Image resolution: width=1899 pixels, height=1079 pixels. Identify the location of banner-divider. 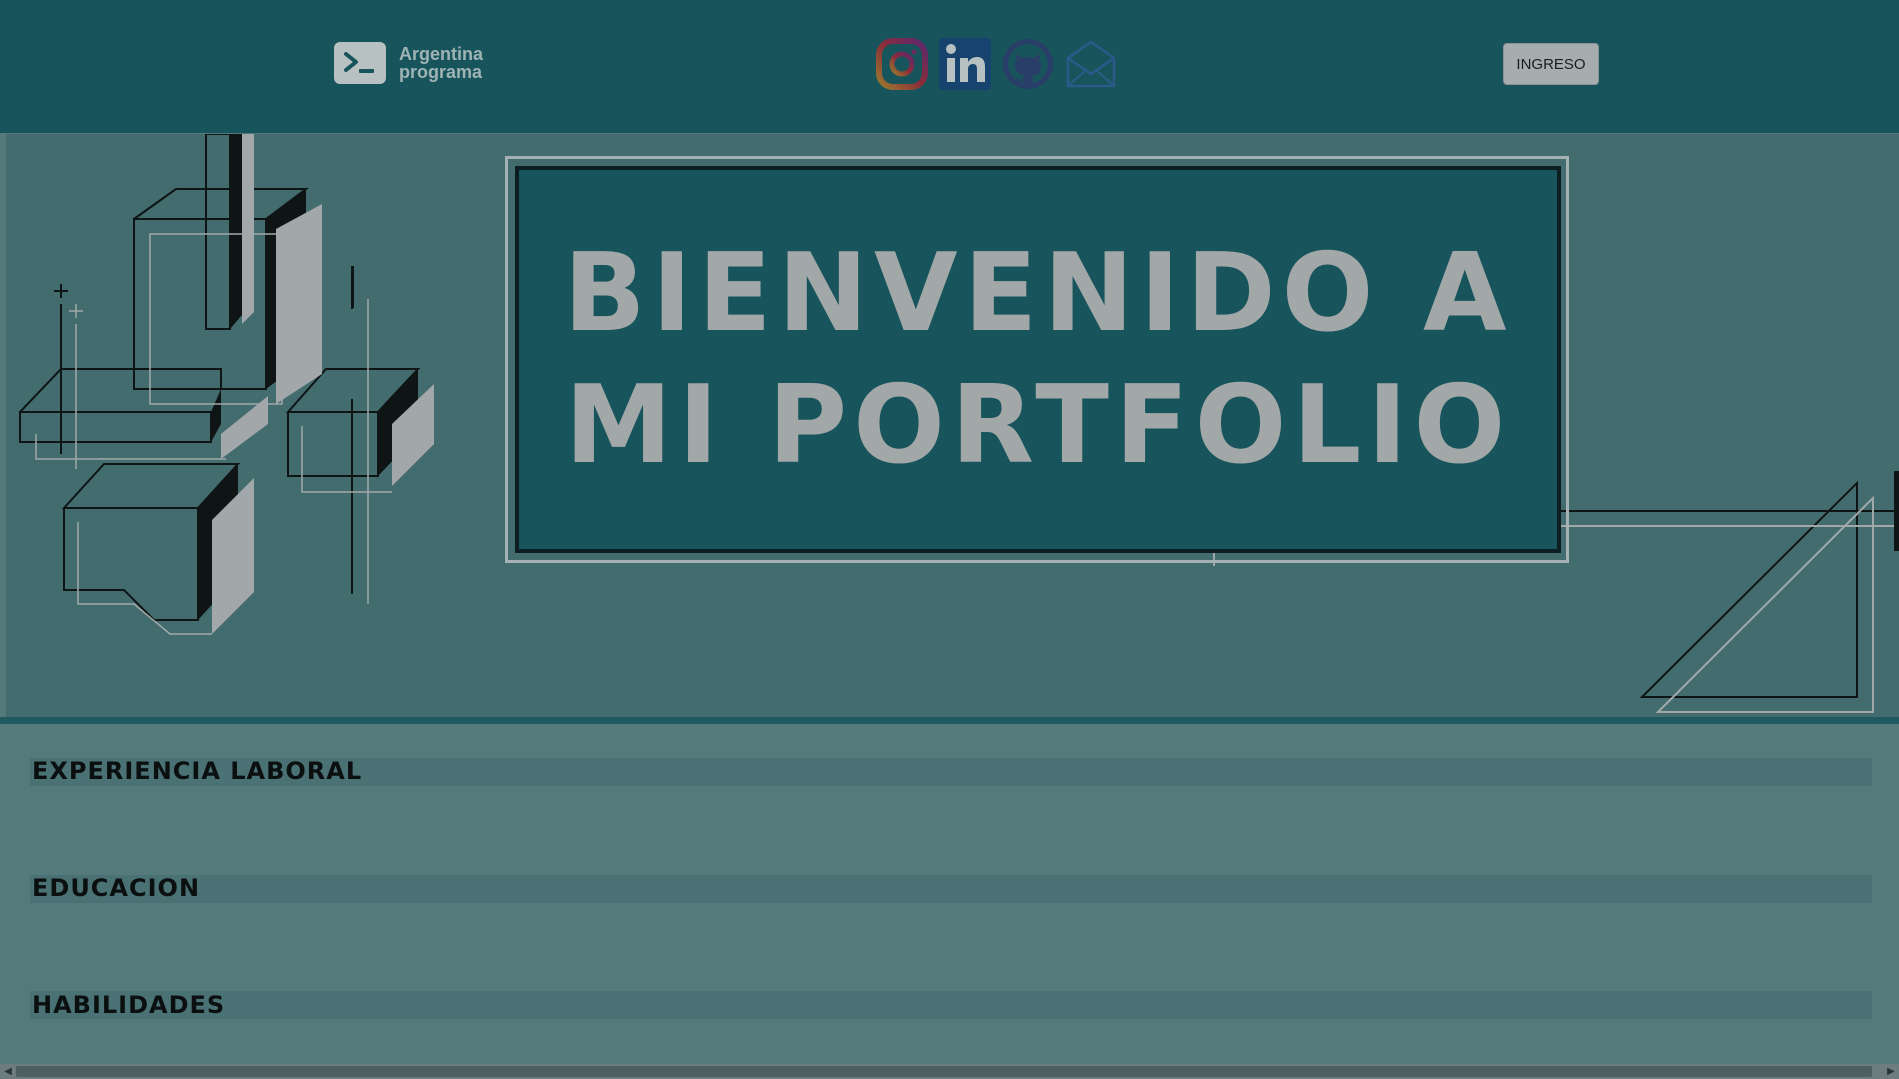
(949, 720).